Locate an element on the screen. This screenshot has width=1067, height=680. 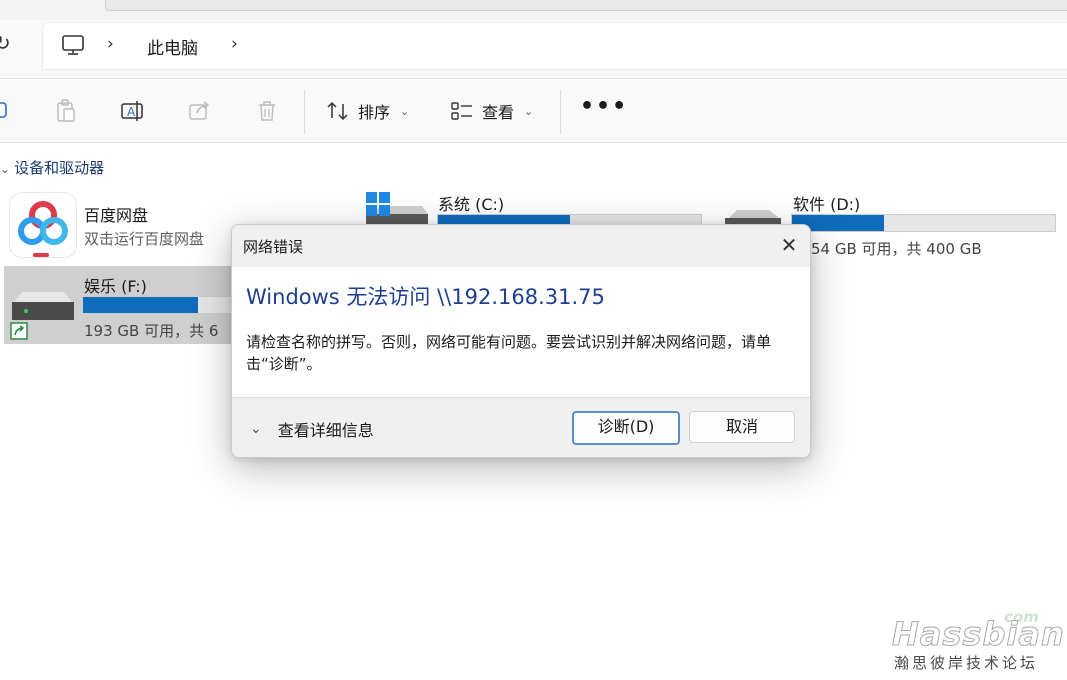
drive-d-name: 软件 (D:) is located at coordinates (826, 203).